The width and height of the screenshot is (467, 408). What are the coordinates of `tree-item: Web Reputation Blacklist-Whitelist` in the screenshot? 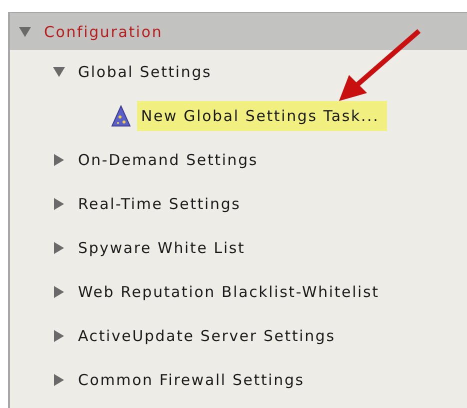 It's located at (229, 292).